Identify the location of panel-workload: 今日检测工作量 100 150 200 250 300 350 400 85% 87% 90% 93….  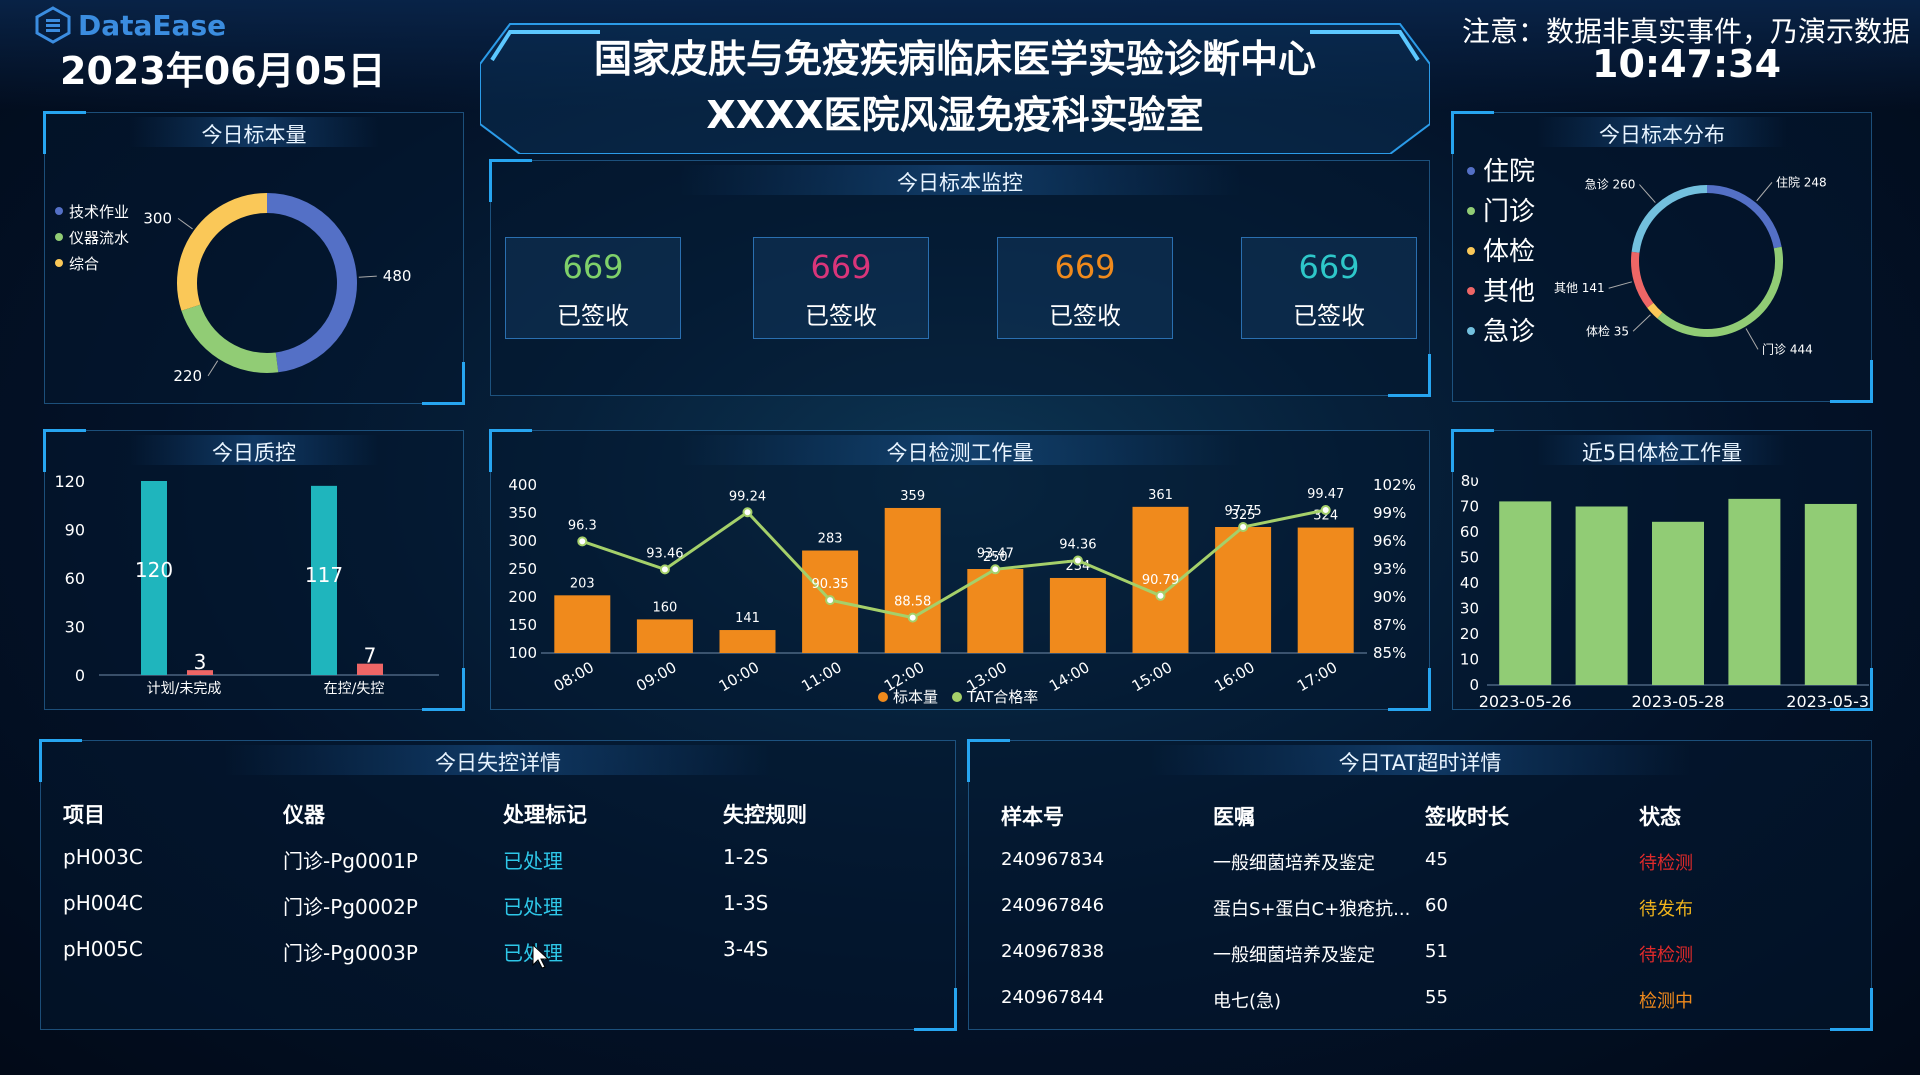
(960, 570).